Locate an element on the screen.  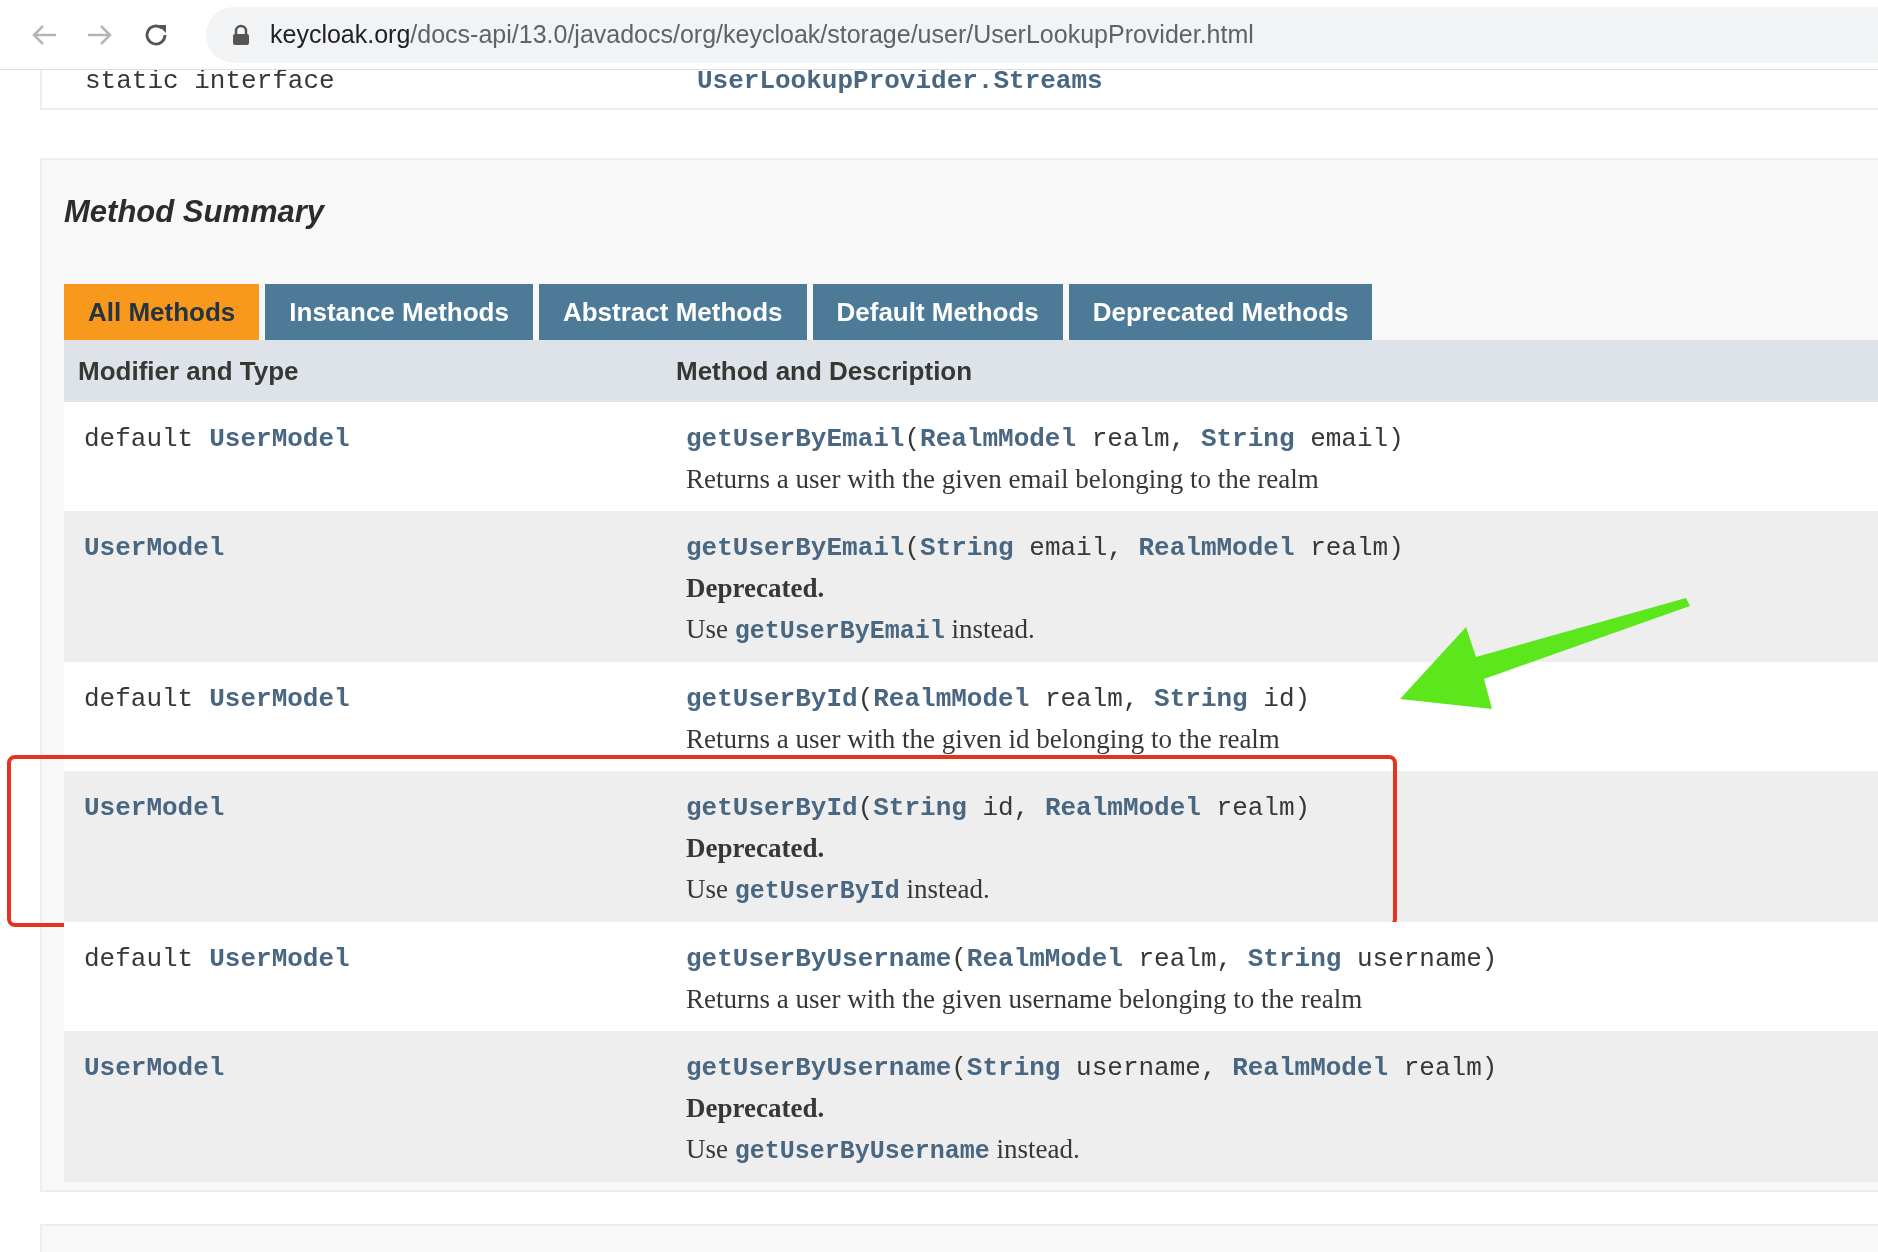
type-link: UserLookupProvider.Streams is located at coordinates (900, 81).